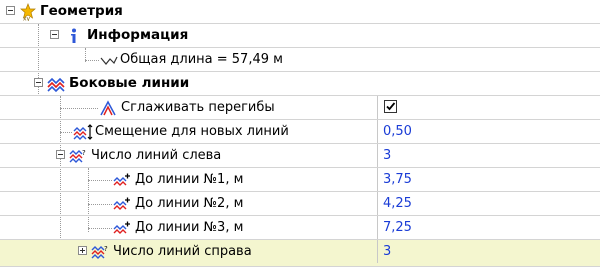  What do you see at coordinates (300, 12) in the screenshot?
I see `tree-row-geometry: xy Геометрия` at bounding box center [300, 12].